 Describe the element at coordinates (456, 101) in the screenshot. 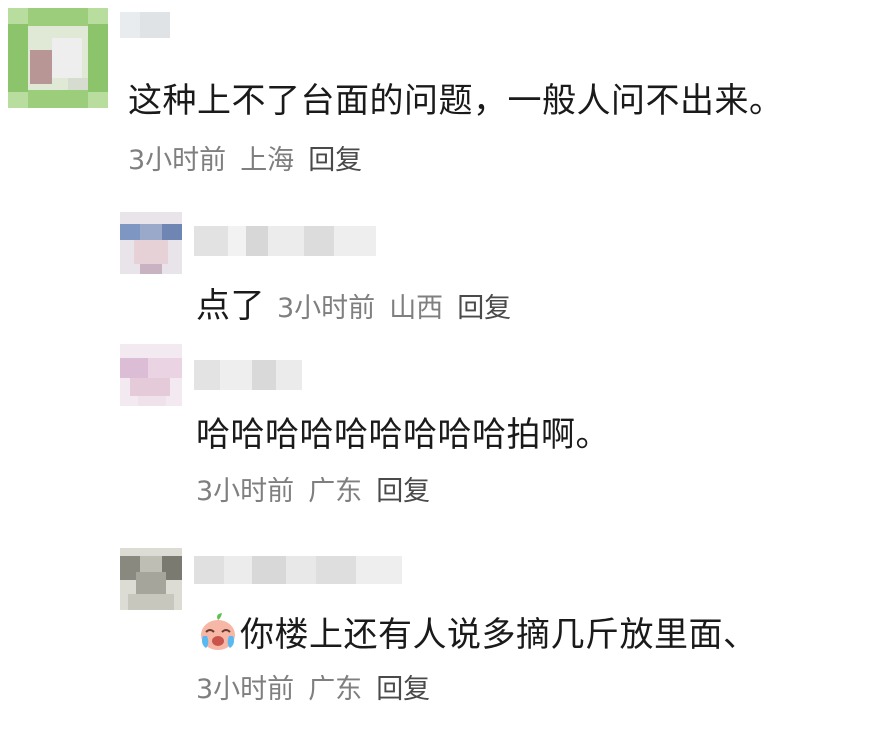

I see `comment-text: 这种上不了台面的问题，一般人问不出来。` at that location.